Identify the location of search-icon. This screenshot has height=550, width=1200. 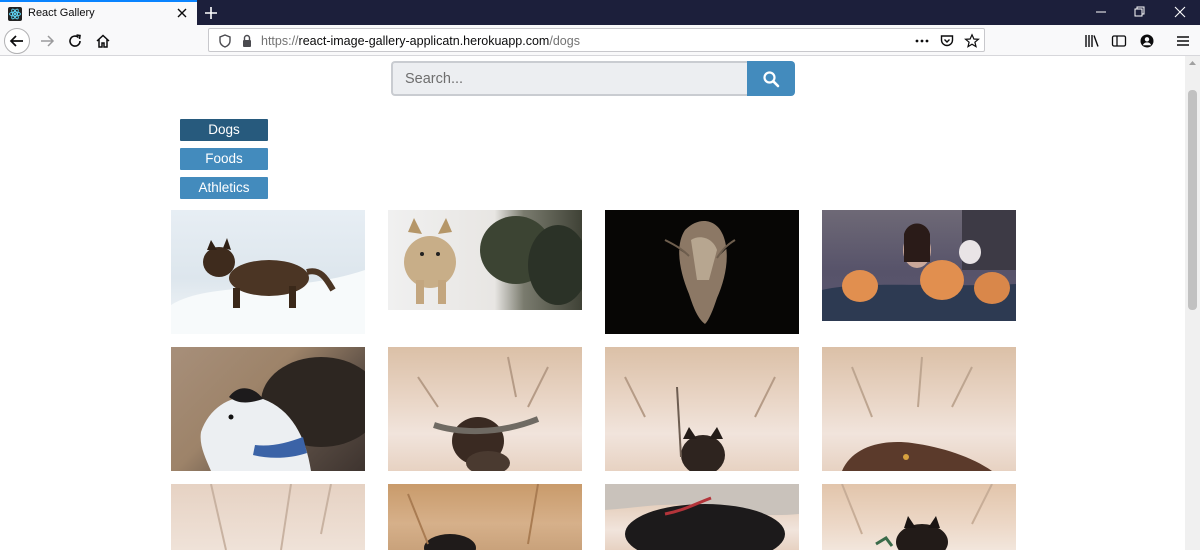
(771, 78).